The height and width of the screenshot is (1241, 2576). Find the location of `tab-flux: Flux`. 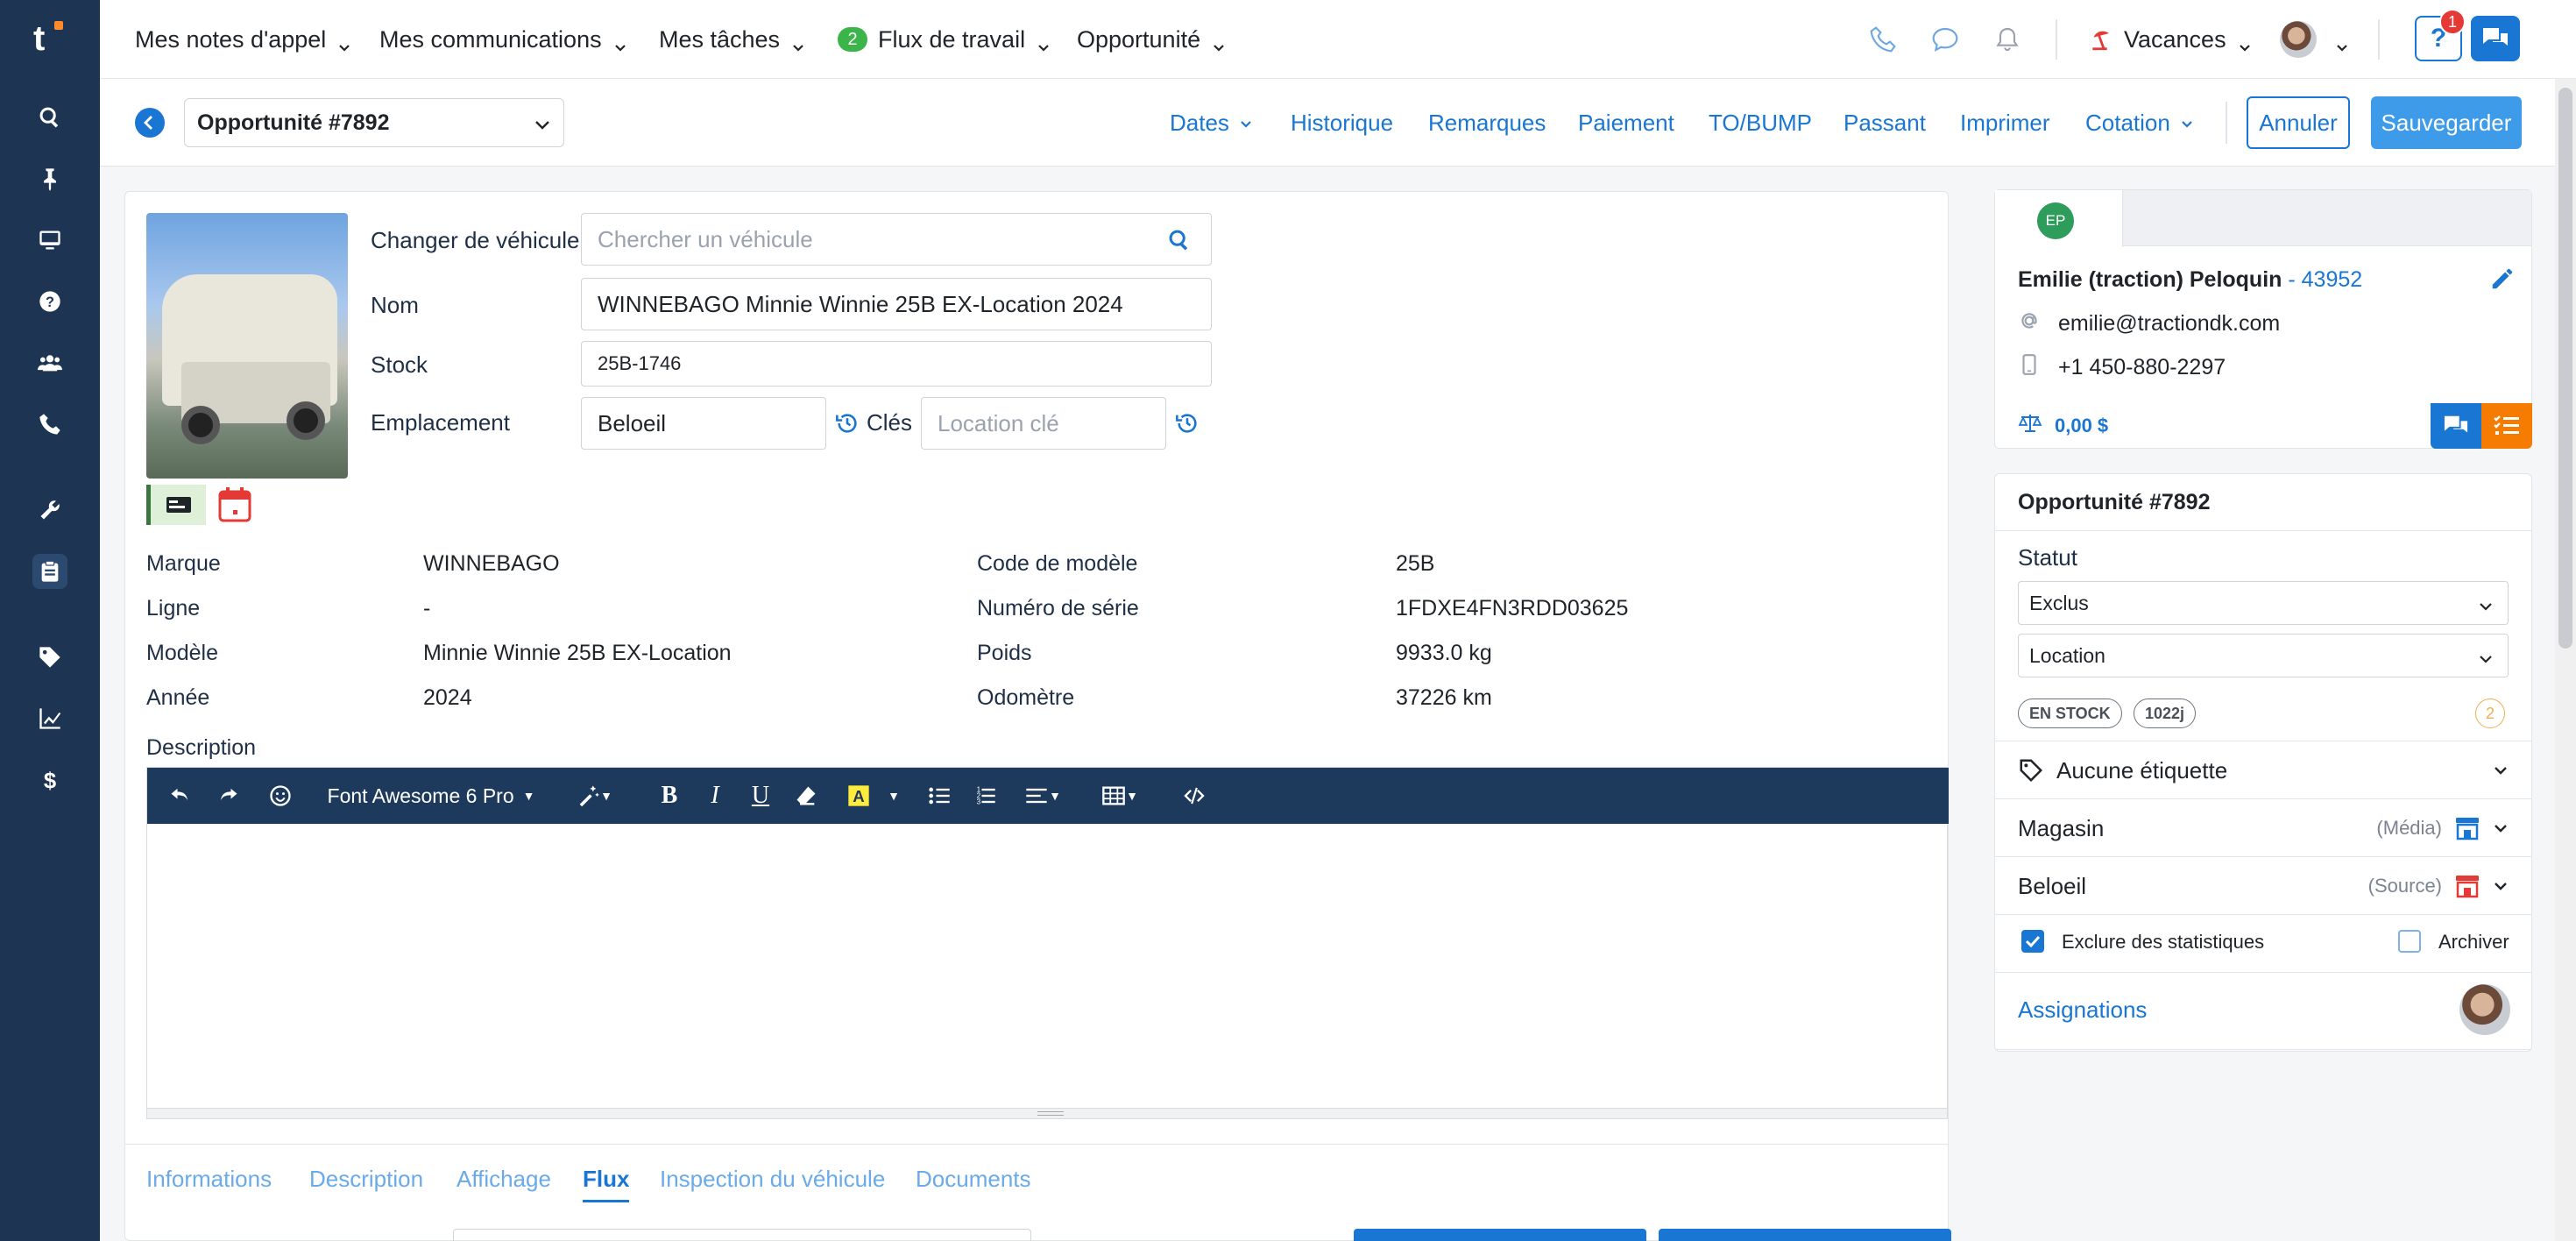

tab-flux: Flux is located at coordinates (606, 1184).